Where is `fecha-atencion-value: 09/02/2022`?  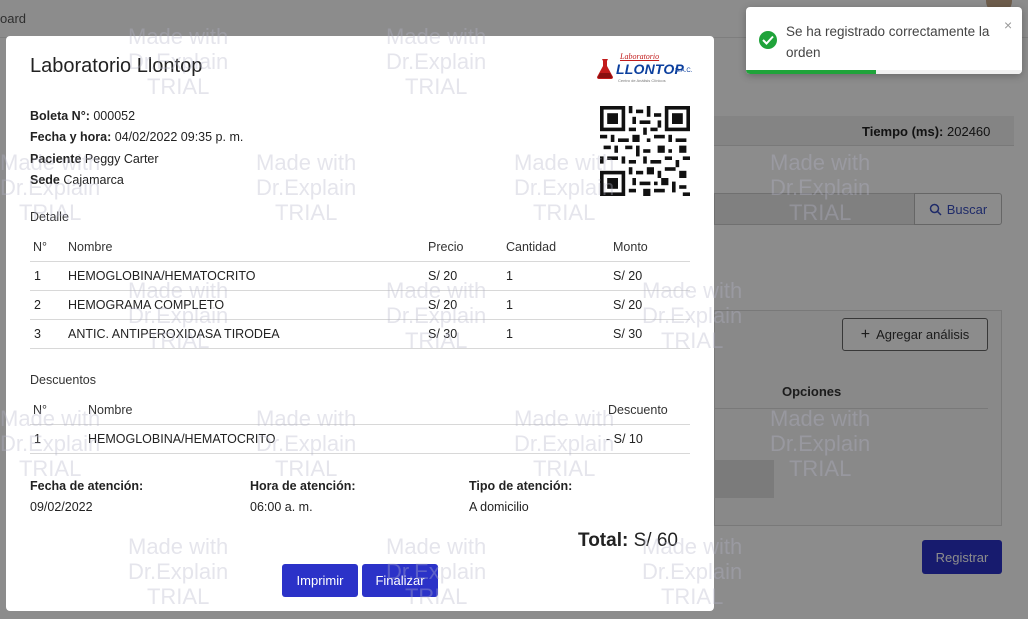 fecha-atencion-value: 09/02/2022 is located at coordinates (61, 507).